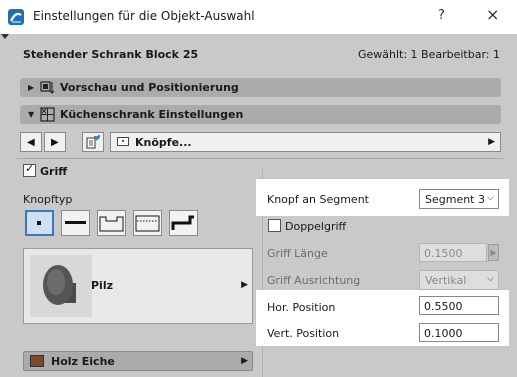  Describe the element at coordinates (152, 114) in the screenshot. I see `section-label: Küchenschrank Einstellungen` at that location.